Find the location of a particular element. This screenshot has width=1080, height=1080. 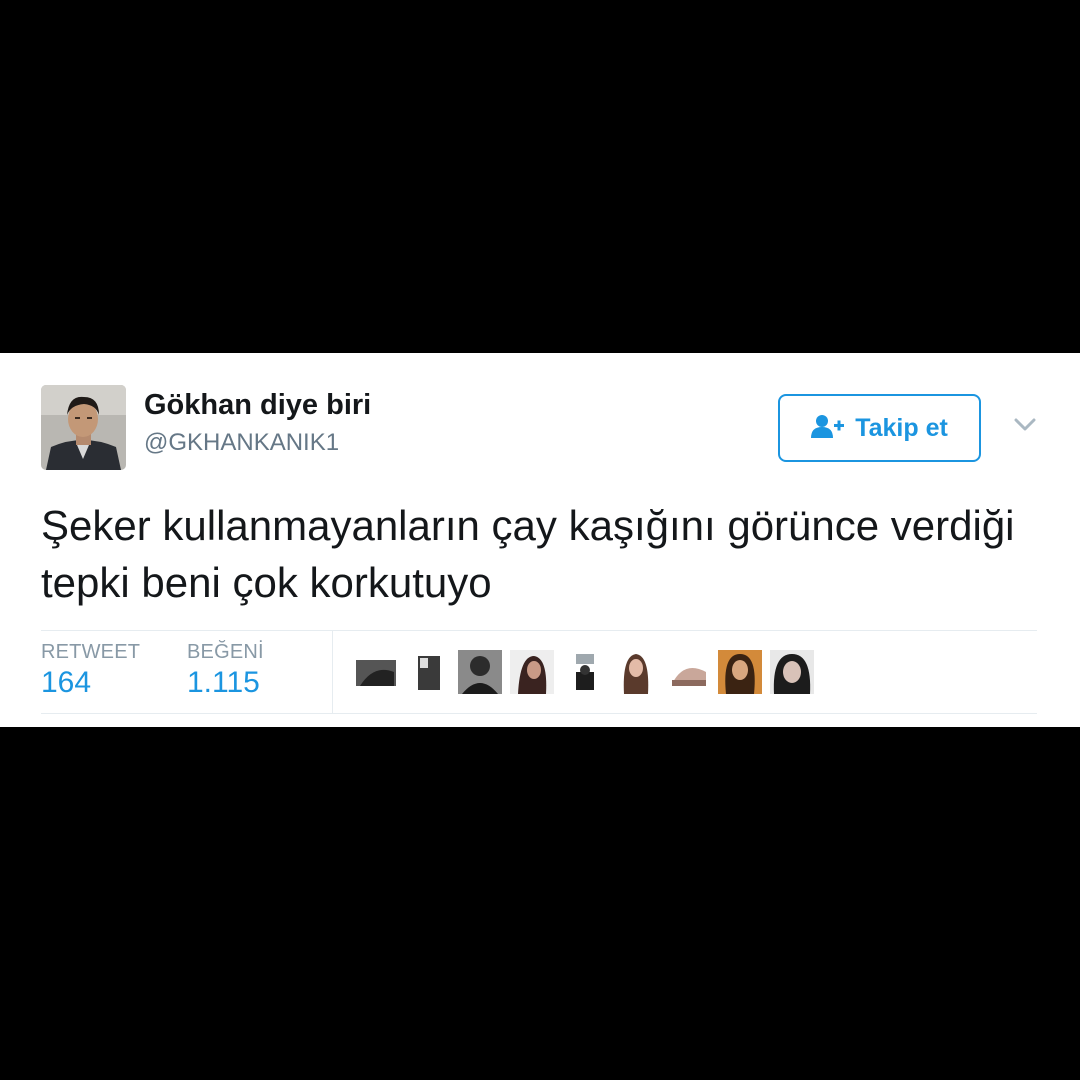

add-user-icon is located at coordinates (828, 428).